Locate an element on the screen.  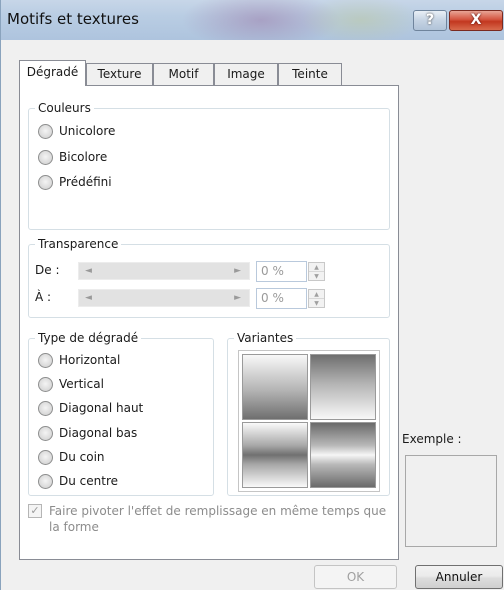
de-spinner: ▲ ▼ is located at coordinates (316, 271).